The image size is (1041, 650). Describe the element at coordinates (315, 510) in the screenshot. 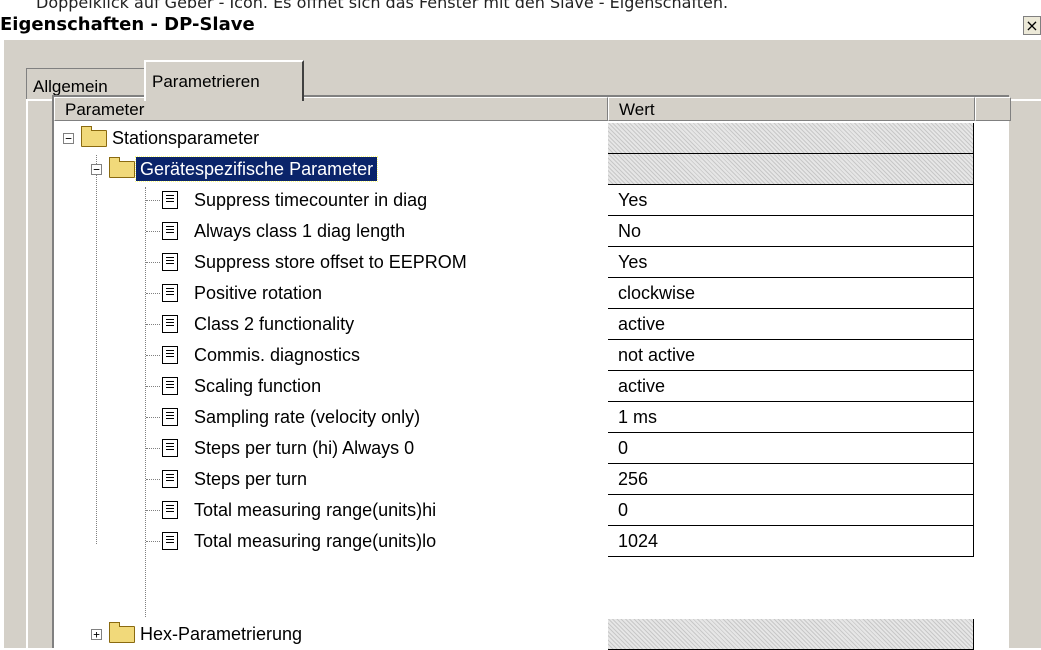

I see `parameter-label: Total measuring range(units)hi` at that location.